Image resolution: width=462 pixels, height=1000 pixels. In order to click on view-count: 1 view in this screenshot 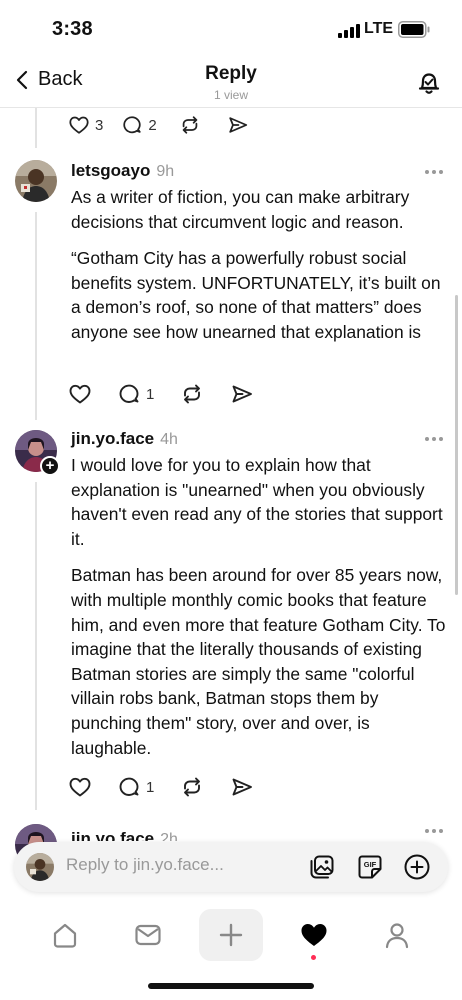, I will do `click(230, 95)`.